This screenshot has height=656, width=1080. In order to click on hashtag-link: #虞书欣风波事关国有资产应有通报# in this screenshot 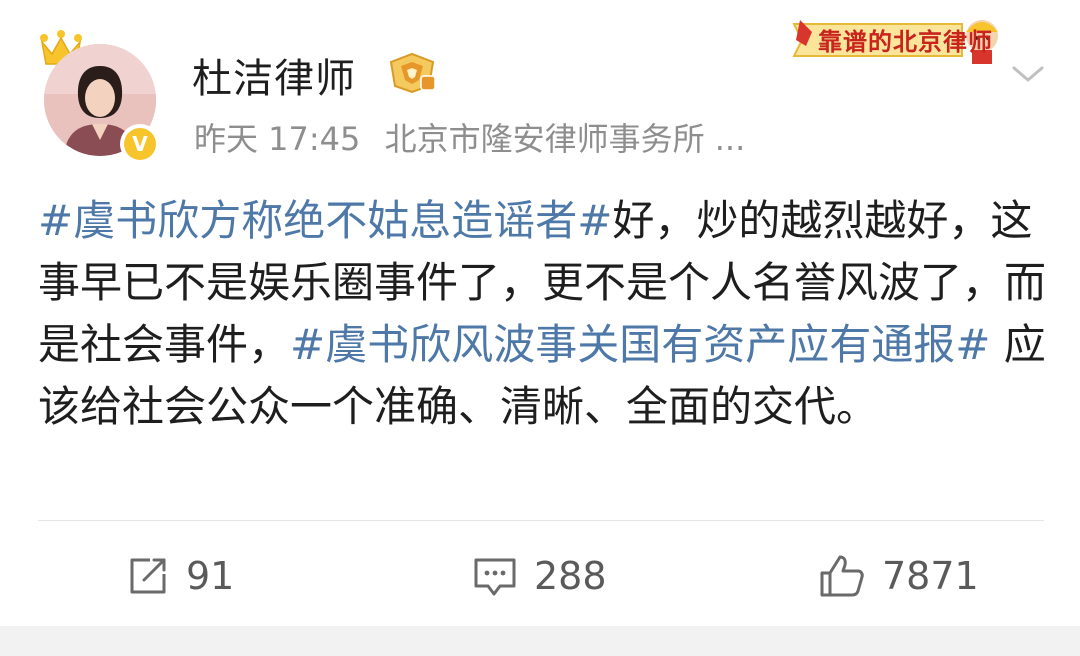, I will do `click(640, 344)`.